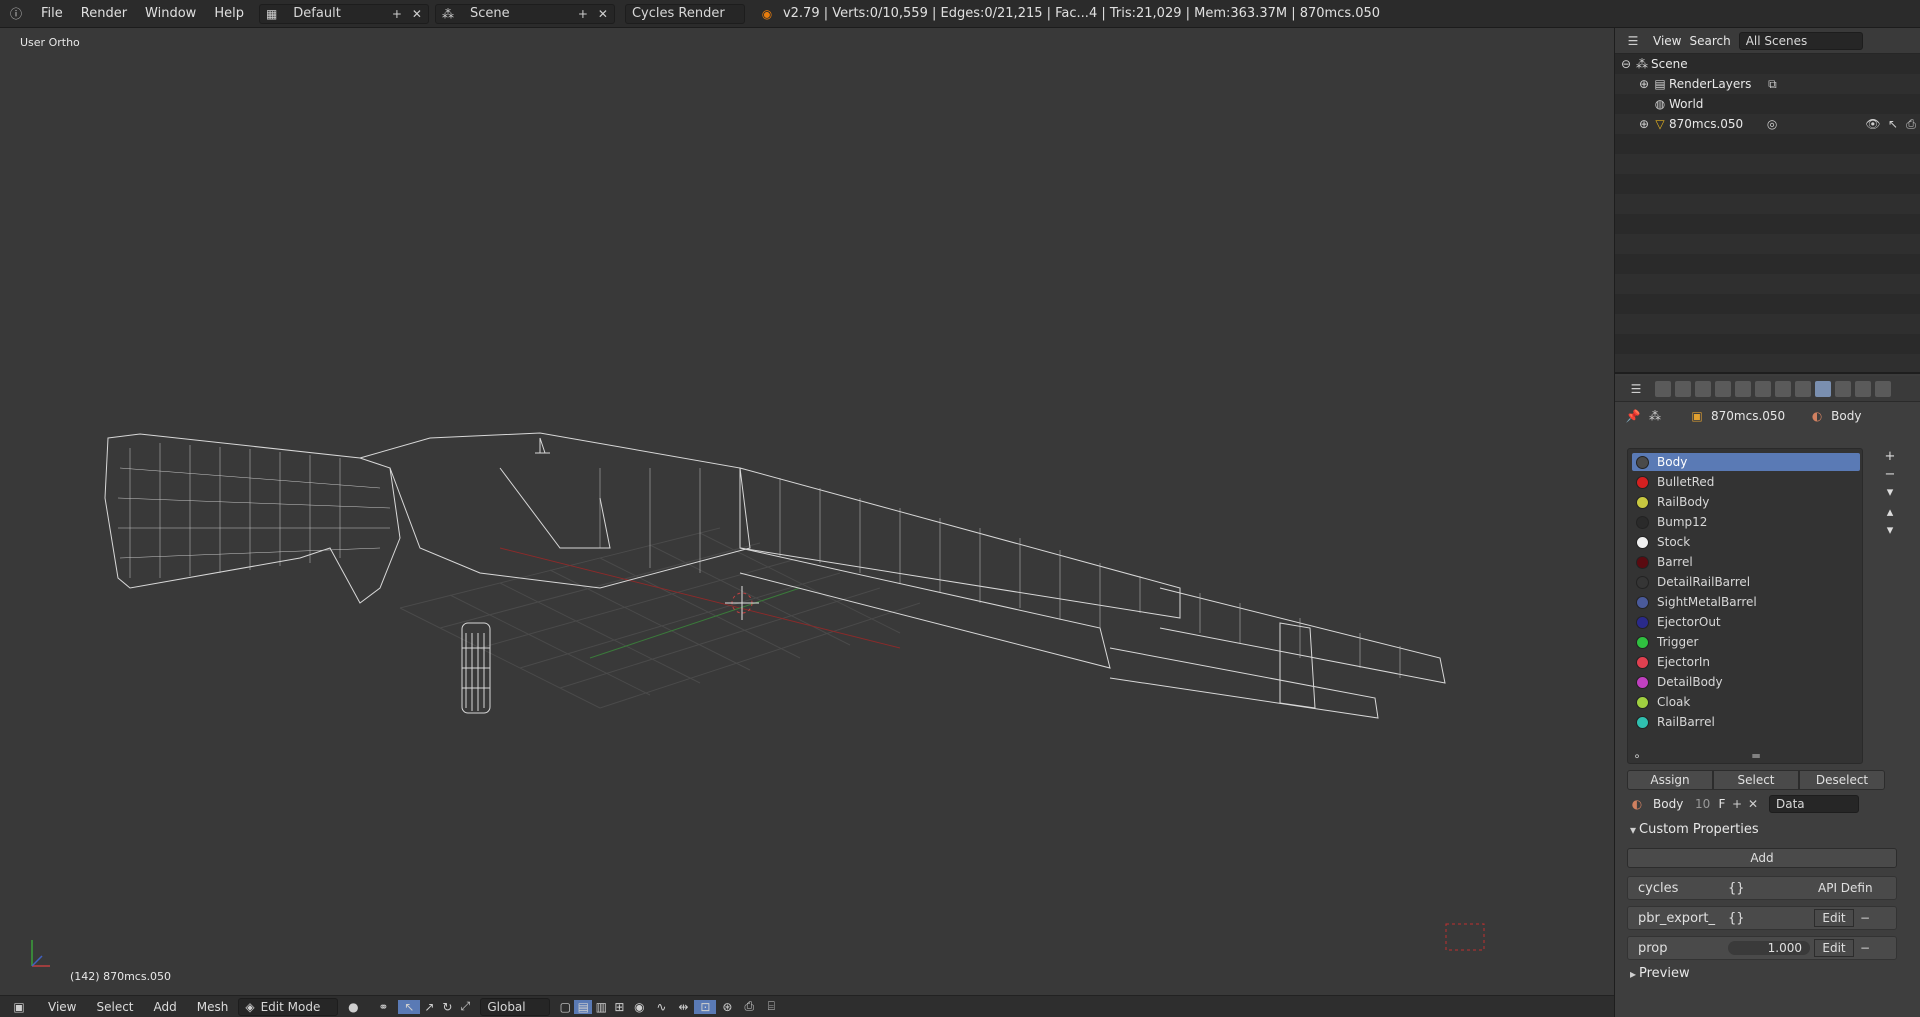  What do you see at coordinates (1703, 388) in the screenshot?
I see `tab-scene` at bounding box center [1703, 388].